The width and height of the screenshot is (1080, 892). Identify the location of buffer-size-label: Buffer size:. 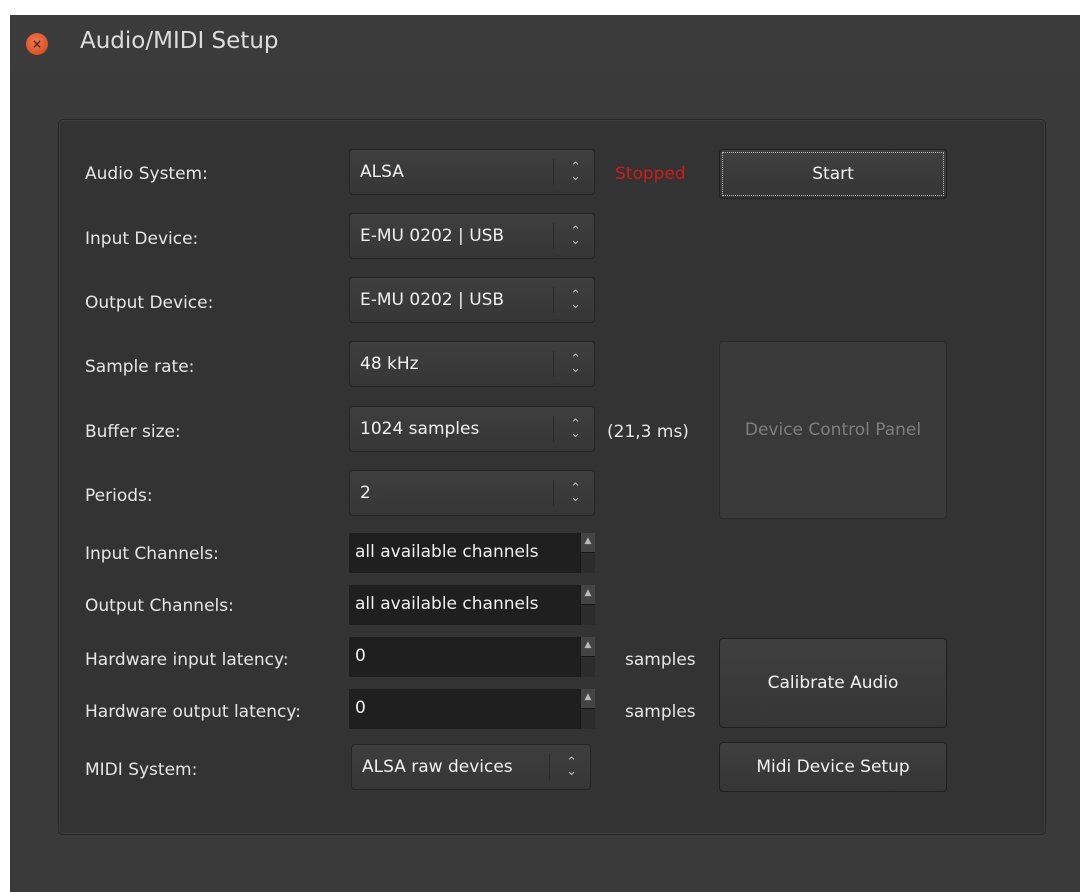
(133, 432).